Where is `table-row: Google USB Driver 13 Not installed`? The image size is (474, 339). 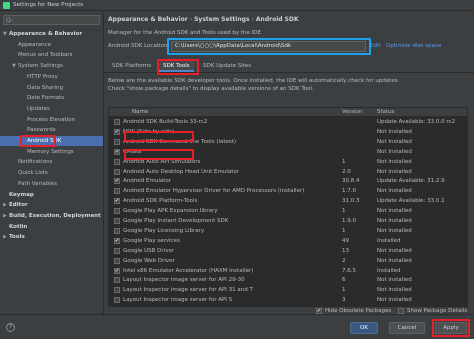 table-row: Google USB Driver 13 Not installed is located at coordinates (288, 251).